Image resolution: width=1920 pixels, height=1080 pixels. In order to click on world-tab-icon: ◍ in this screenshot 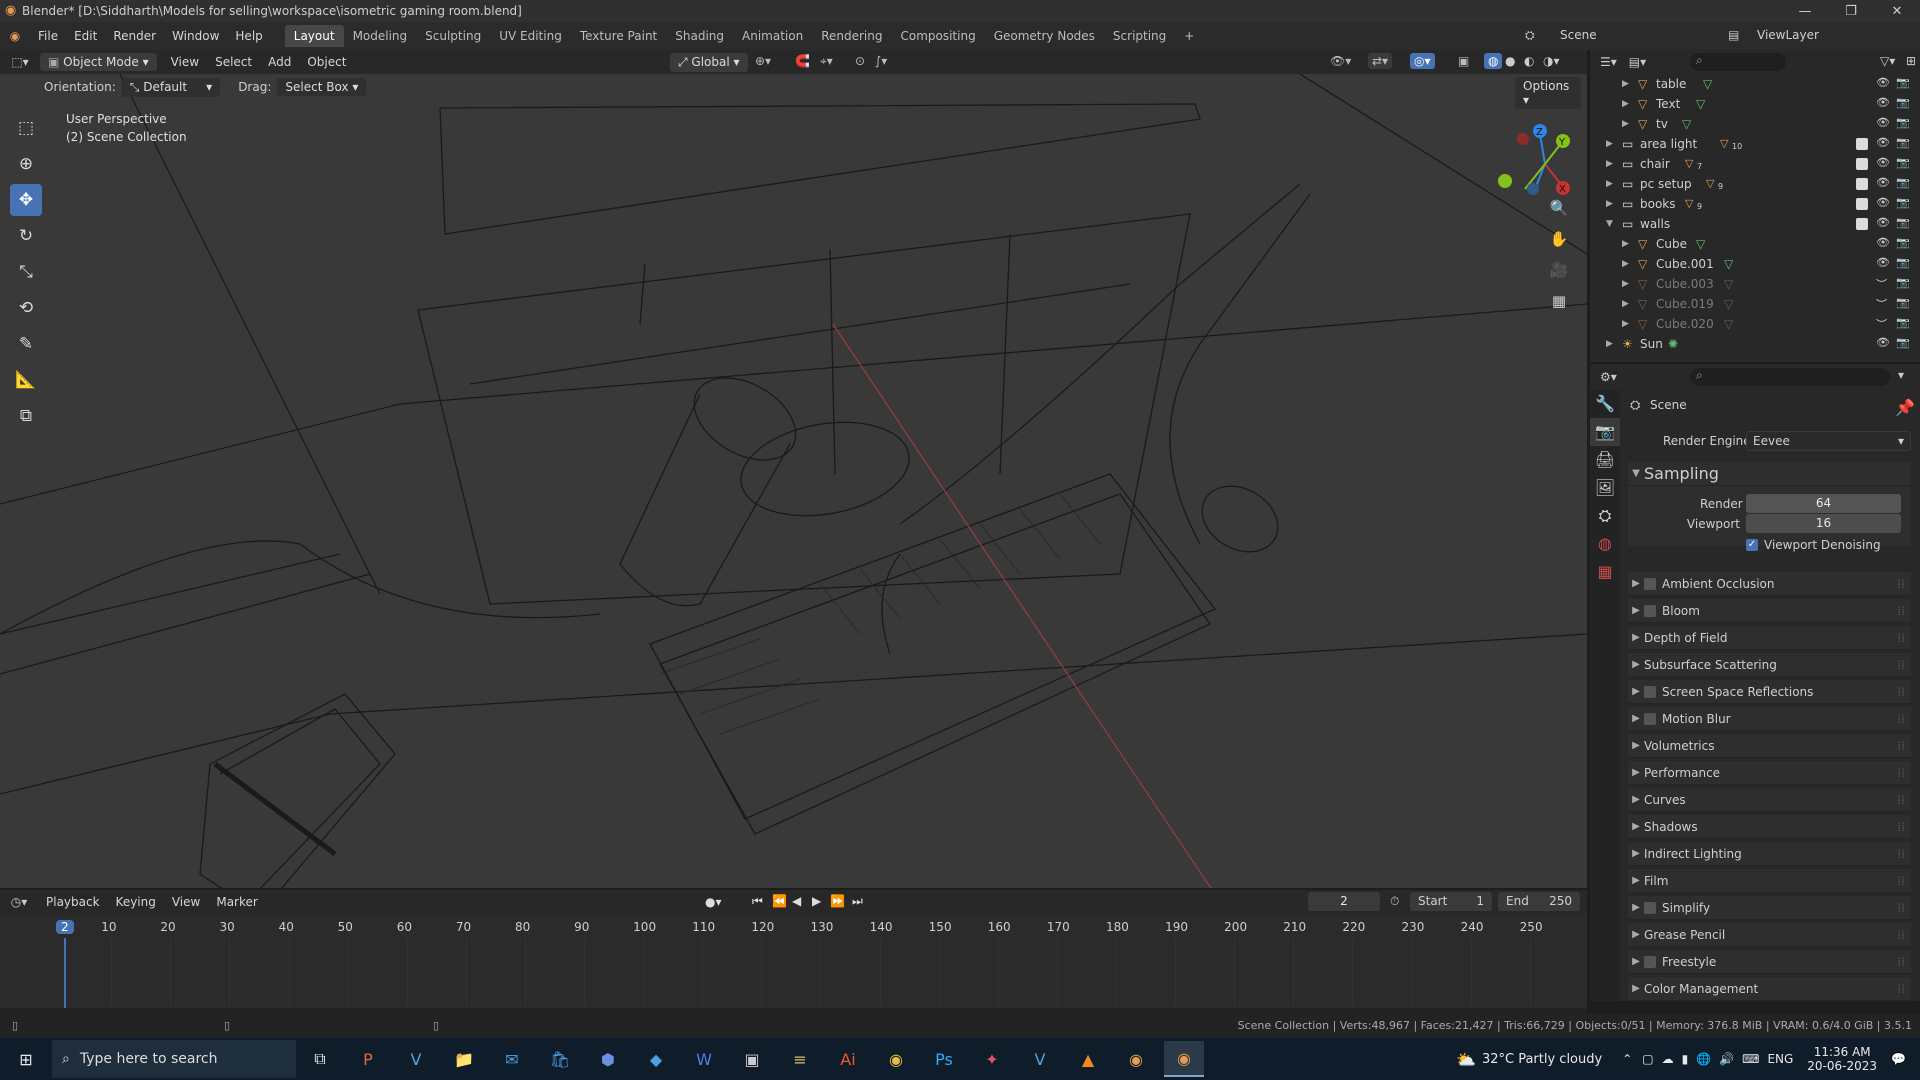, I will do `click(1605, 544)`.